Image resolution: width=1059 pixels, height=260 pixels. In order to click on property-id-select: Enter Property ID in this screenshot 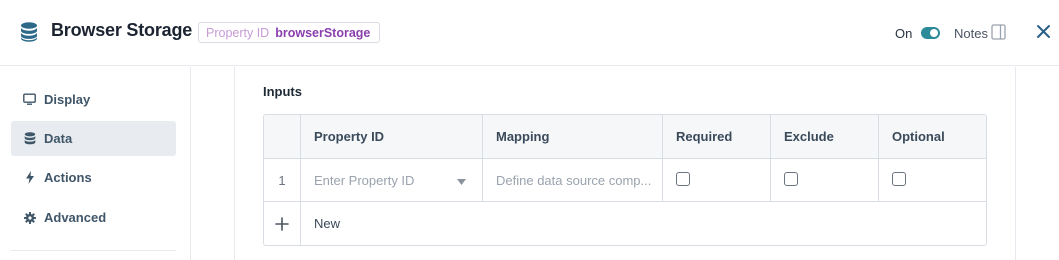, I will do `click(391, 180)`.